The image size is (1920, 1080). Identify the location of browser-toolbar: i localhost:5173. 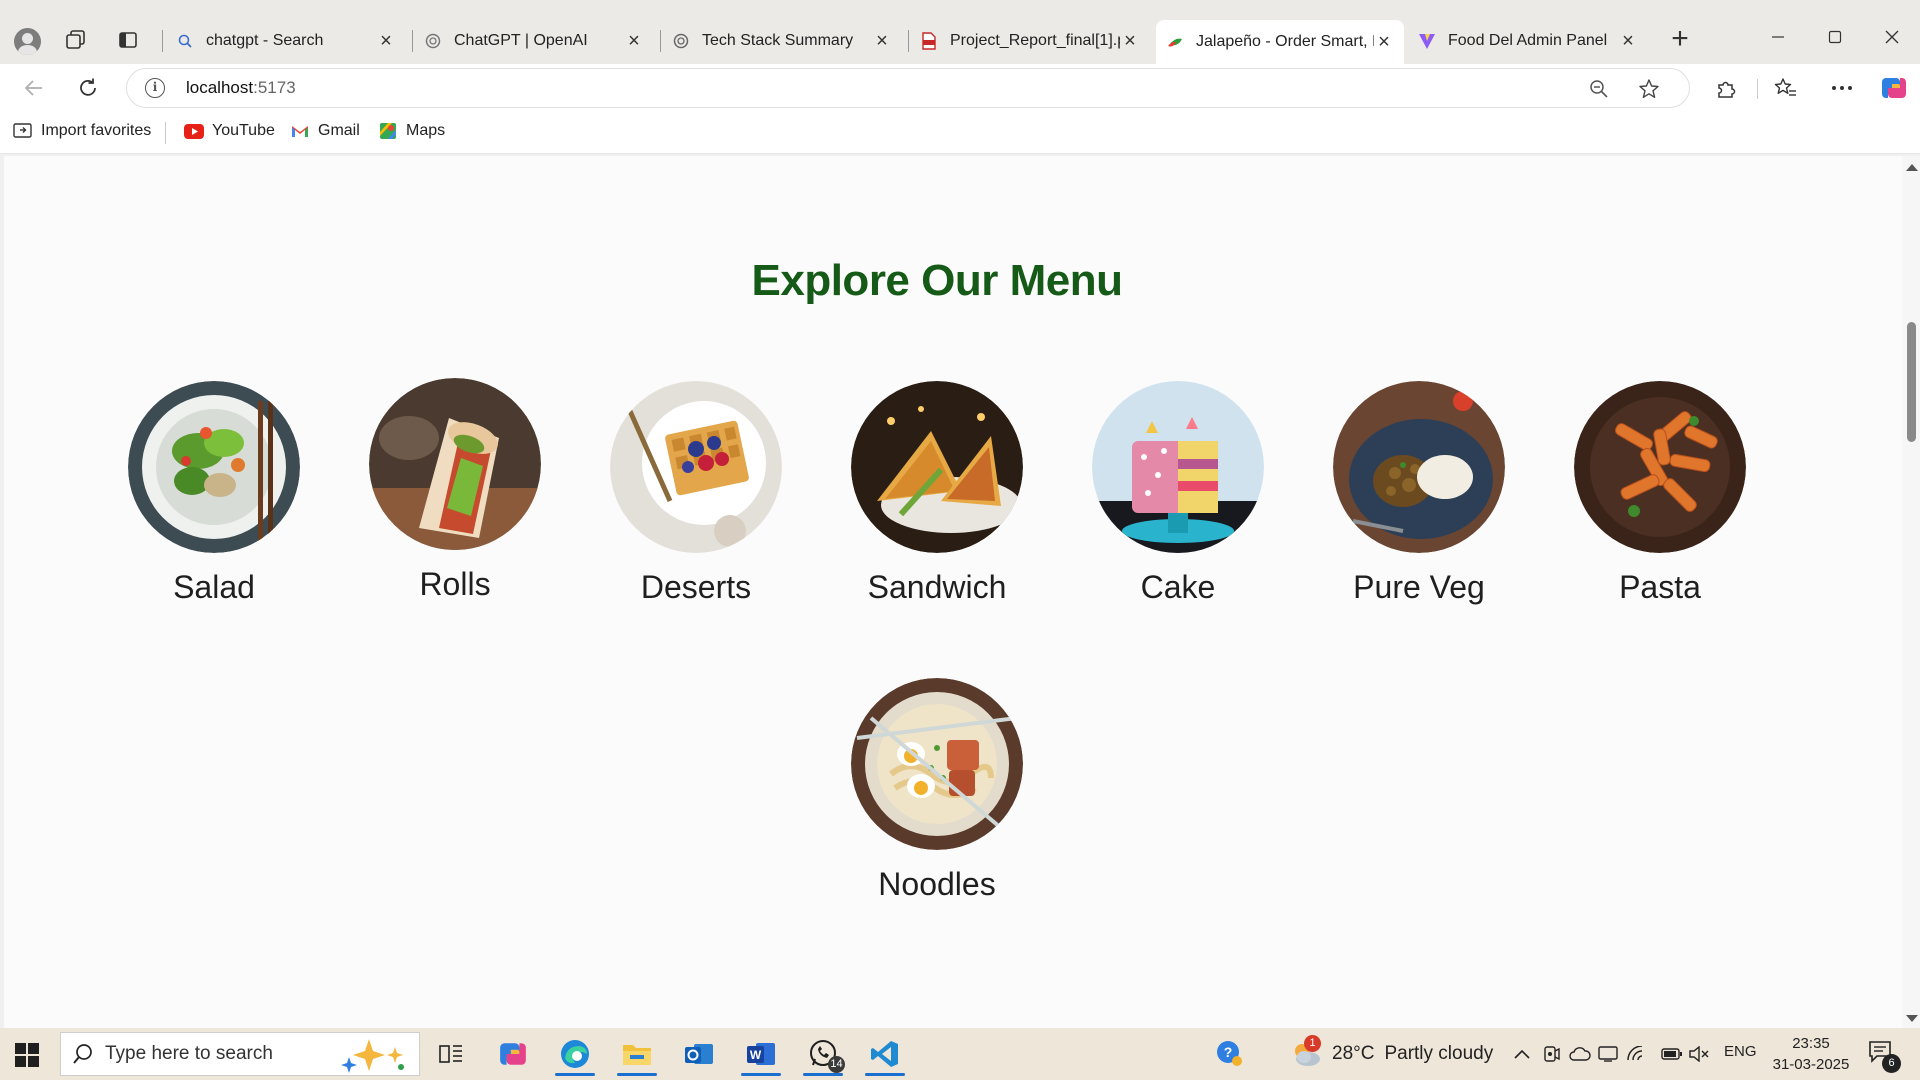
(960, 87).